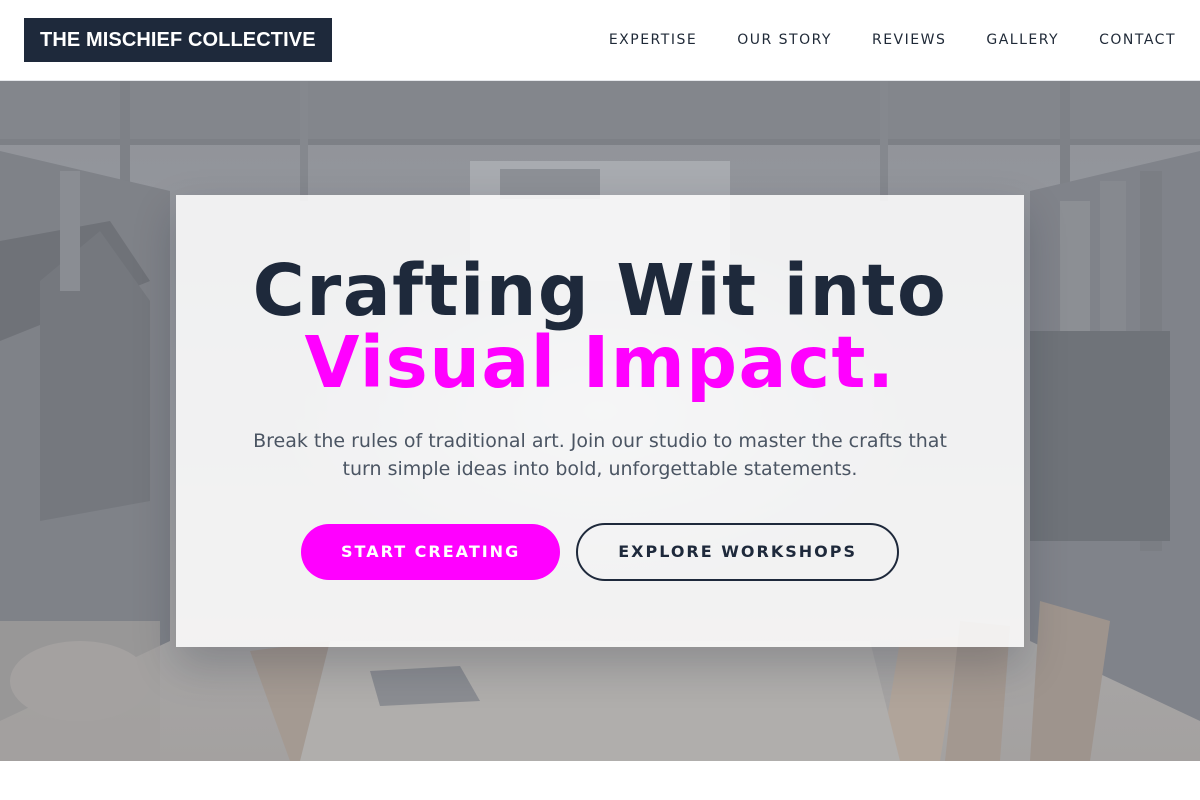 This screenshot has width=1200, height=800. I want to click on start-creating-button: START CREATING, so click(431, 552).